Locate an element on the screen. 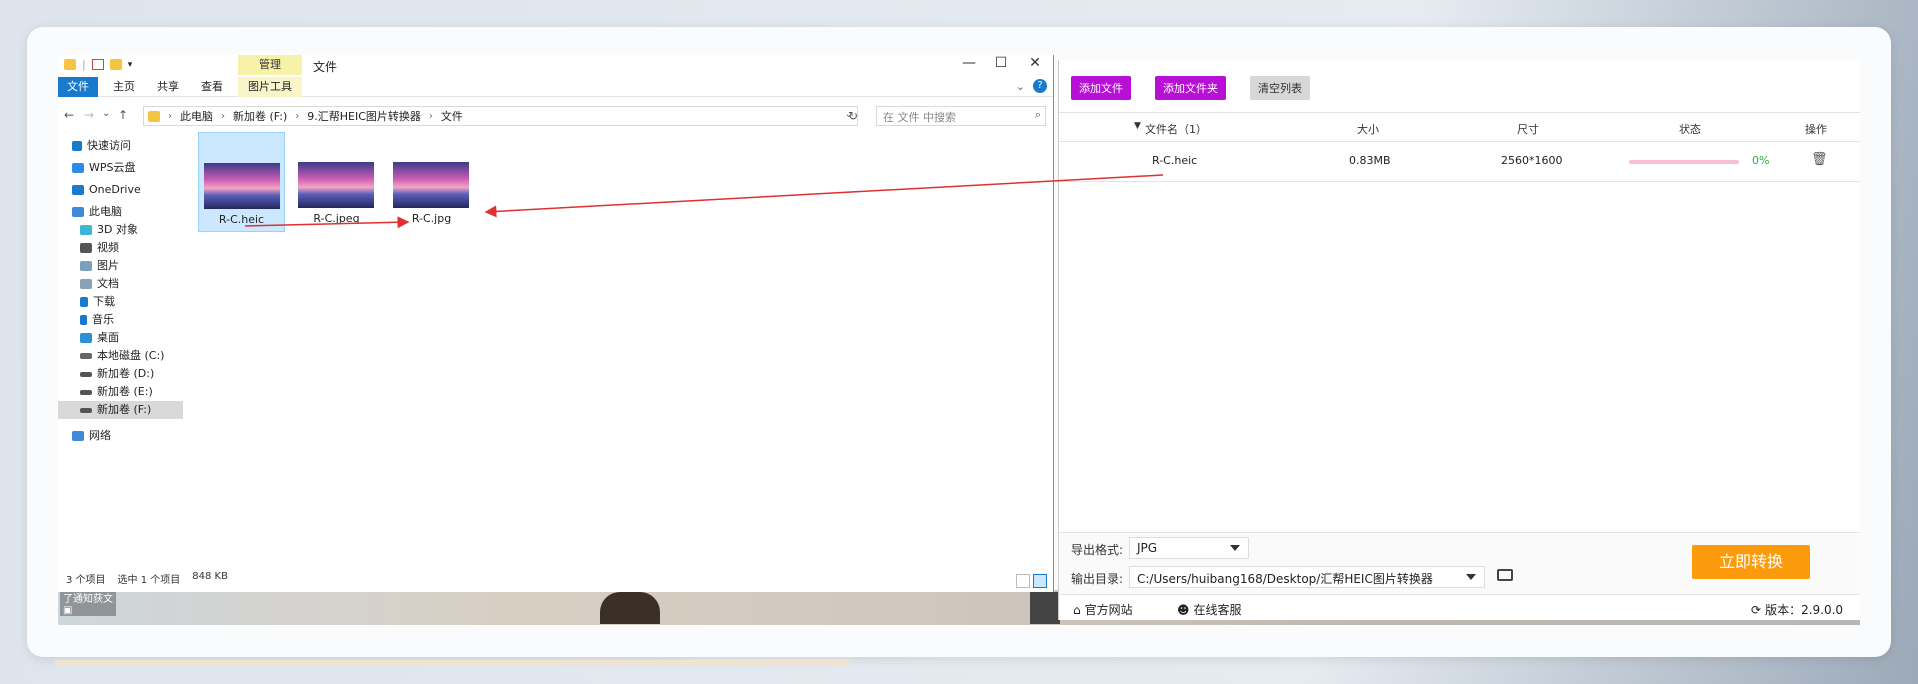 This screenshot has height=684, width=1918. explorer-titlebar: | ▾ 管理 文件 — ☐ ✕ is located at coordinates (555, 66).